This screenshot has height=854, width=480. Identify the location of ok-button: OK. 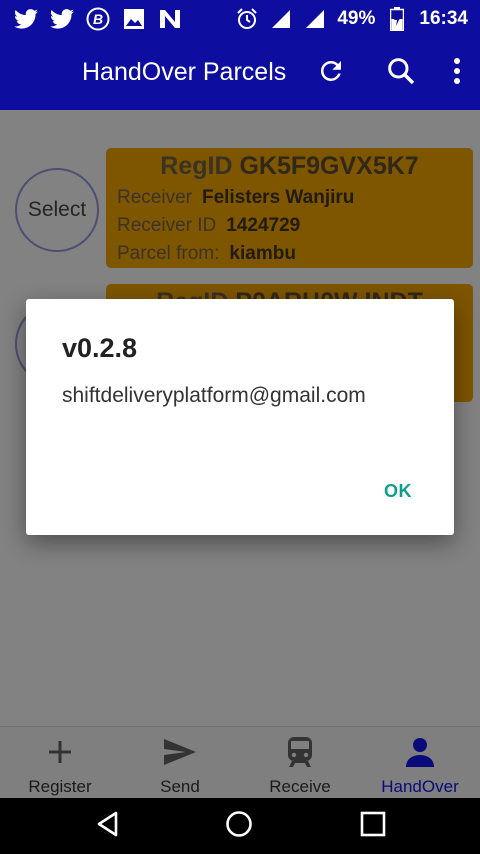
(398, 491).